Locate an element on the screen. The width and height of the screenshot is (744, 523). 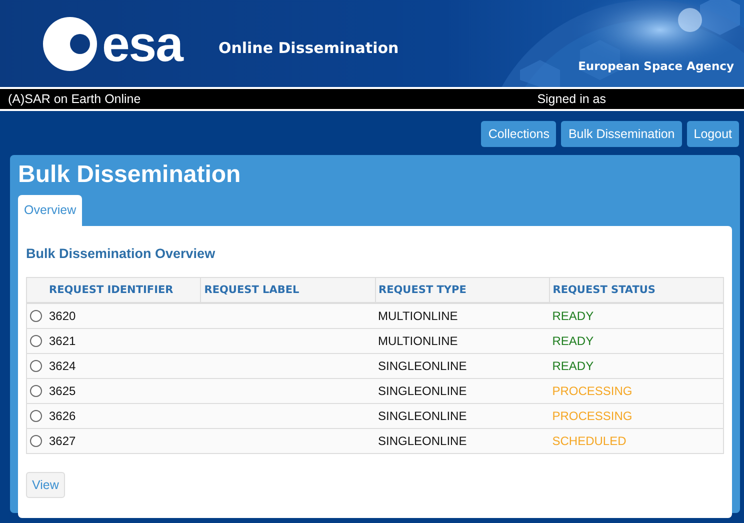
nav-button: Collections is located at coordinates (518, 134).